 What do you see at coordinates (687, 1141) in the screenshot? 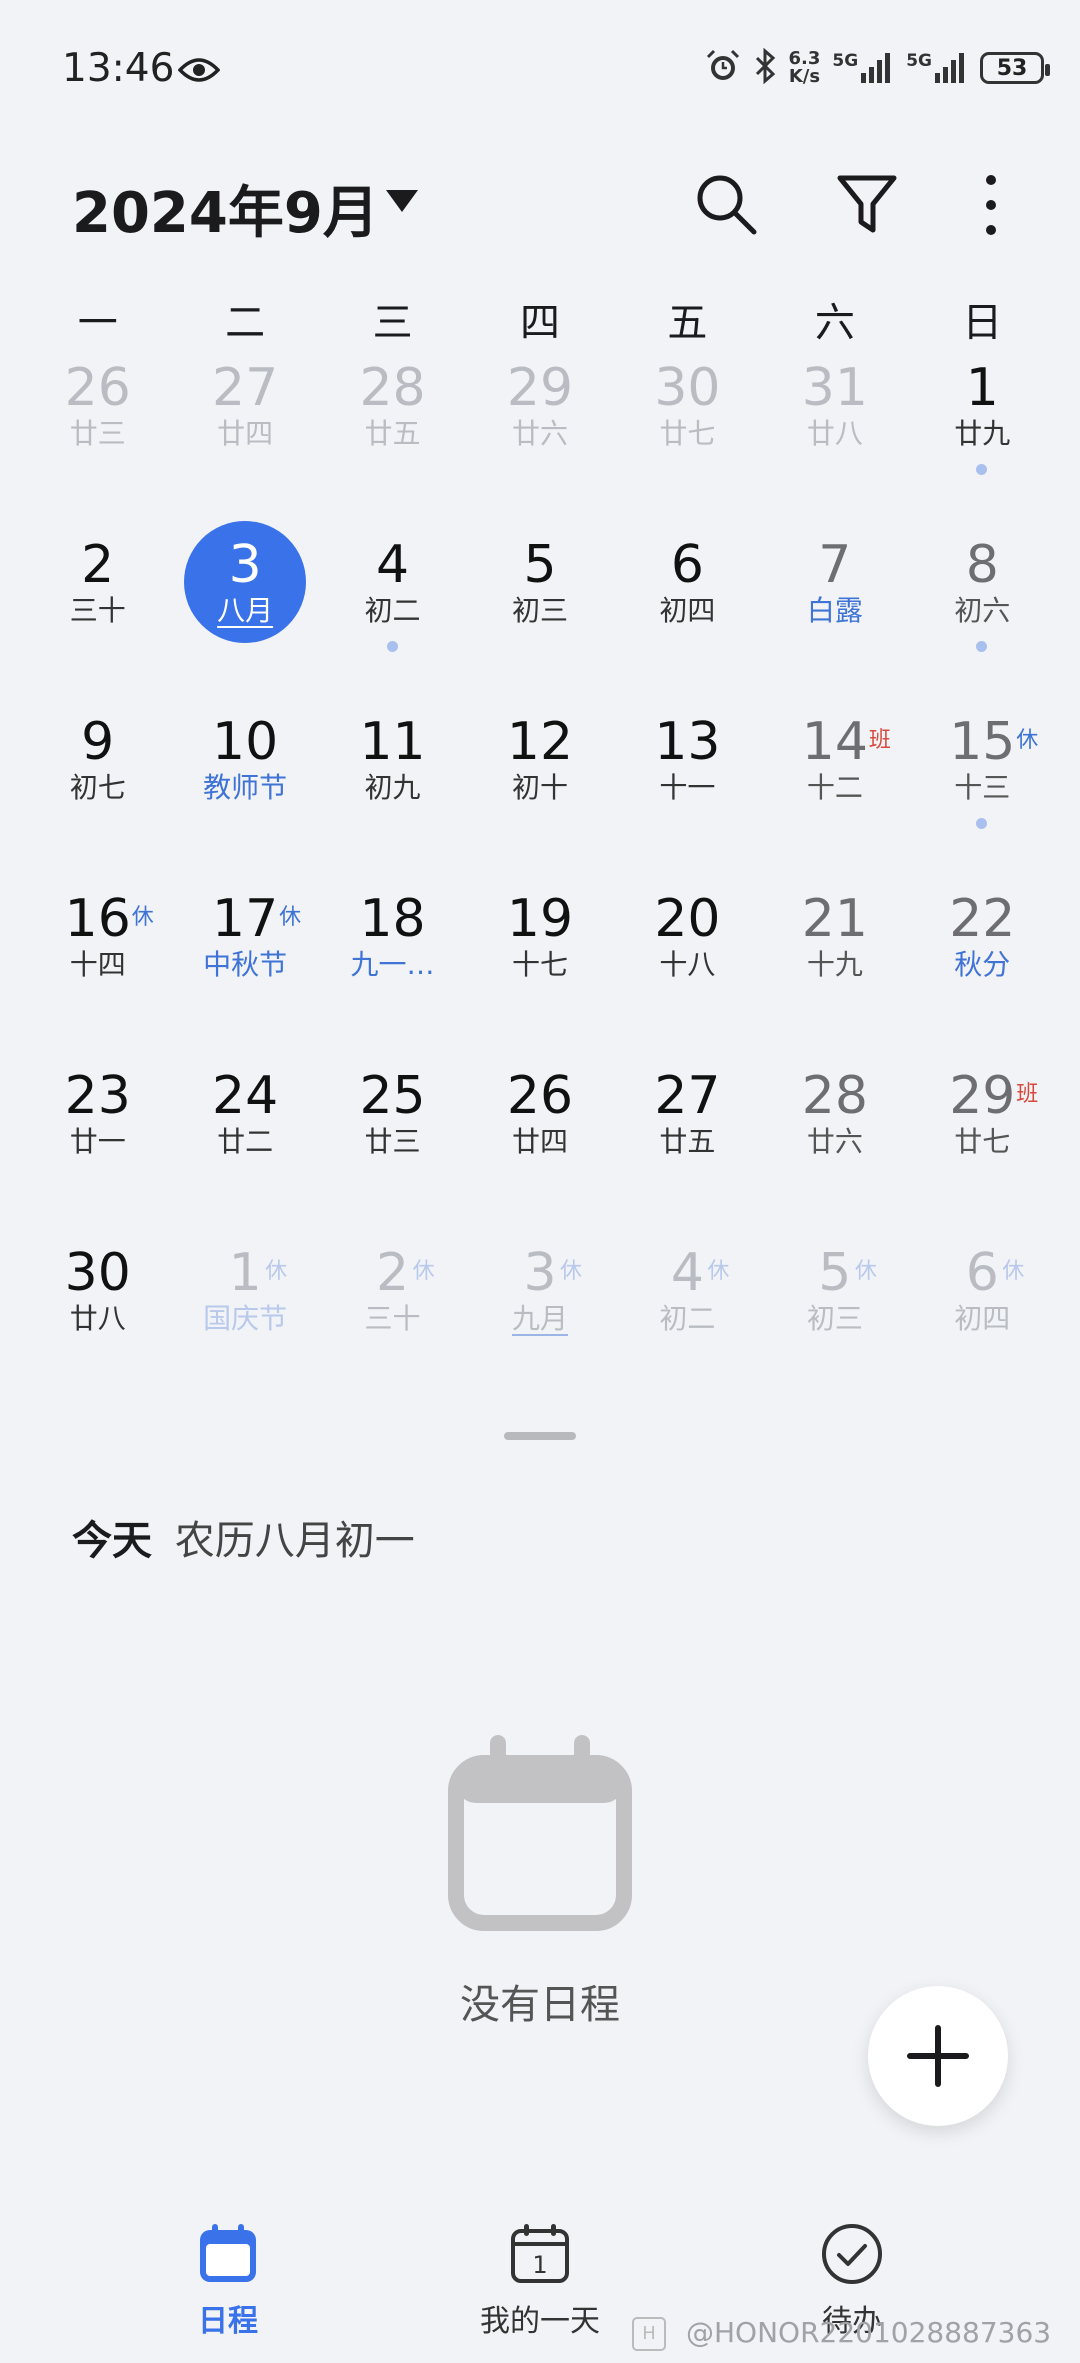
I see `lunar-date: 廿五` at bounding box center [687, 1141].